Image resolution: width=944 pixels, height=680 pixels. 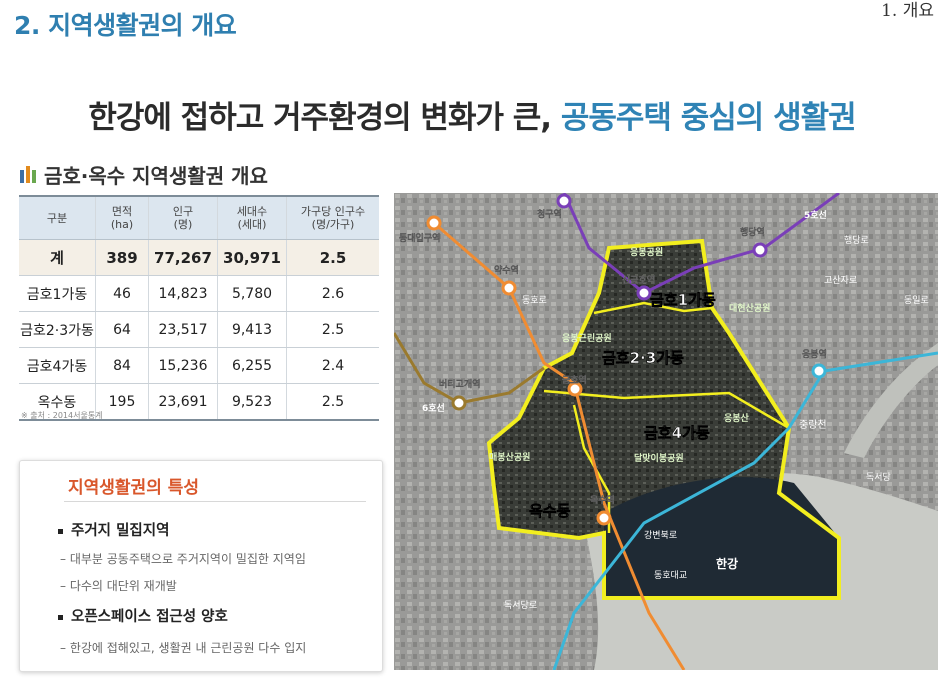 I want to click on dong-label: 금호1가동, so click(x=683, y=300).